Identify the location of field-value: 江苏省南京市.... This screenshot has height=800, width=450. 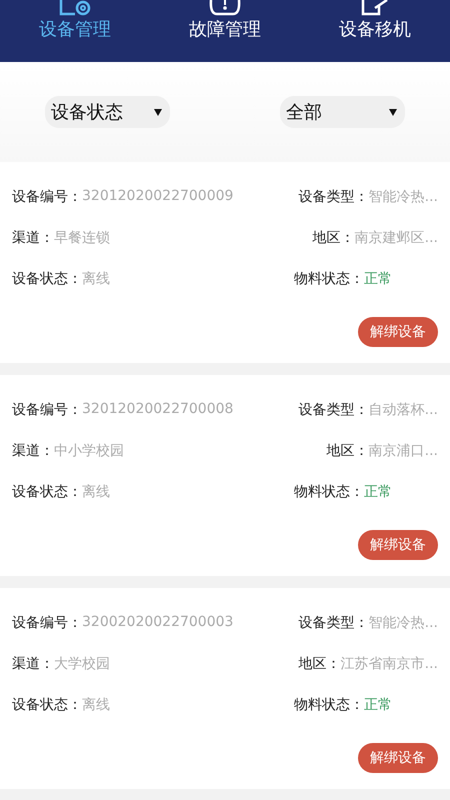
(389, 663).